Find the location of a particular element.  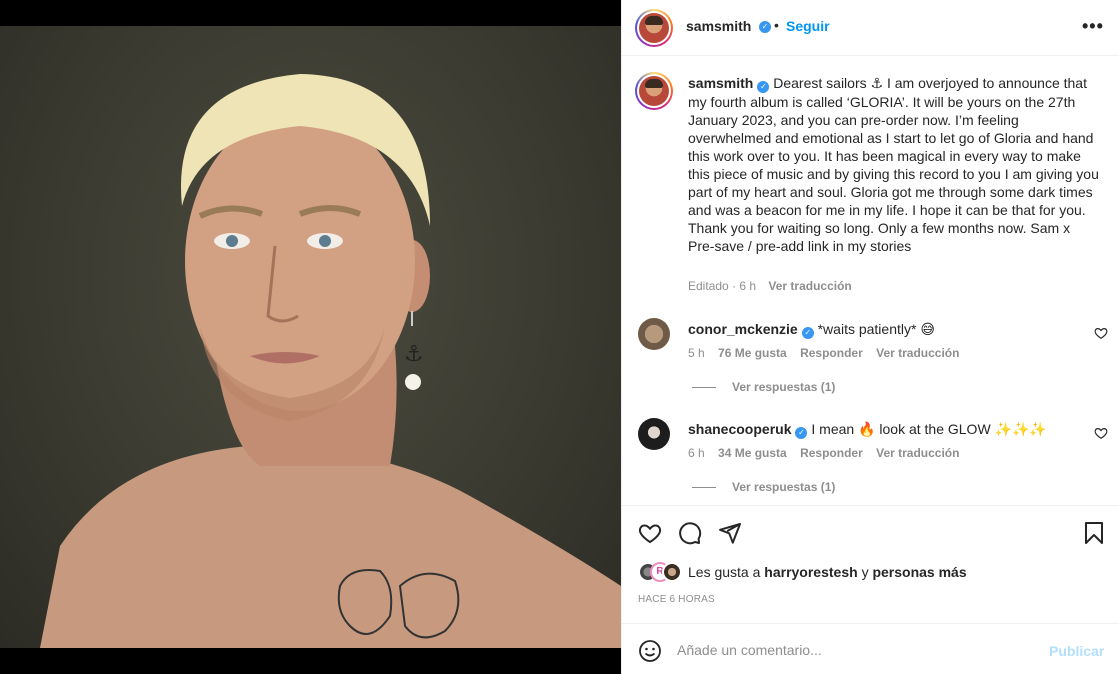

post-header: samsmith ✓ • Seguir ••• is located at coordinates (870, 28).